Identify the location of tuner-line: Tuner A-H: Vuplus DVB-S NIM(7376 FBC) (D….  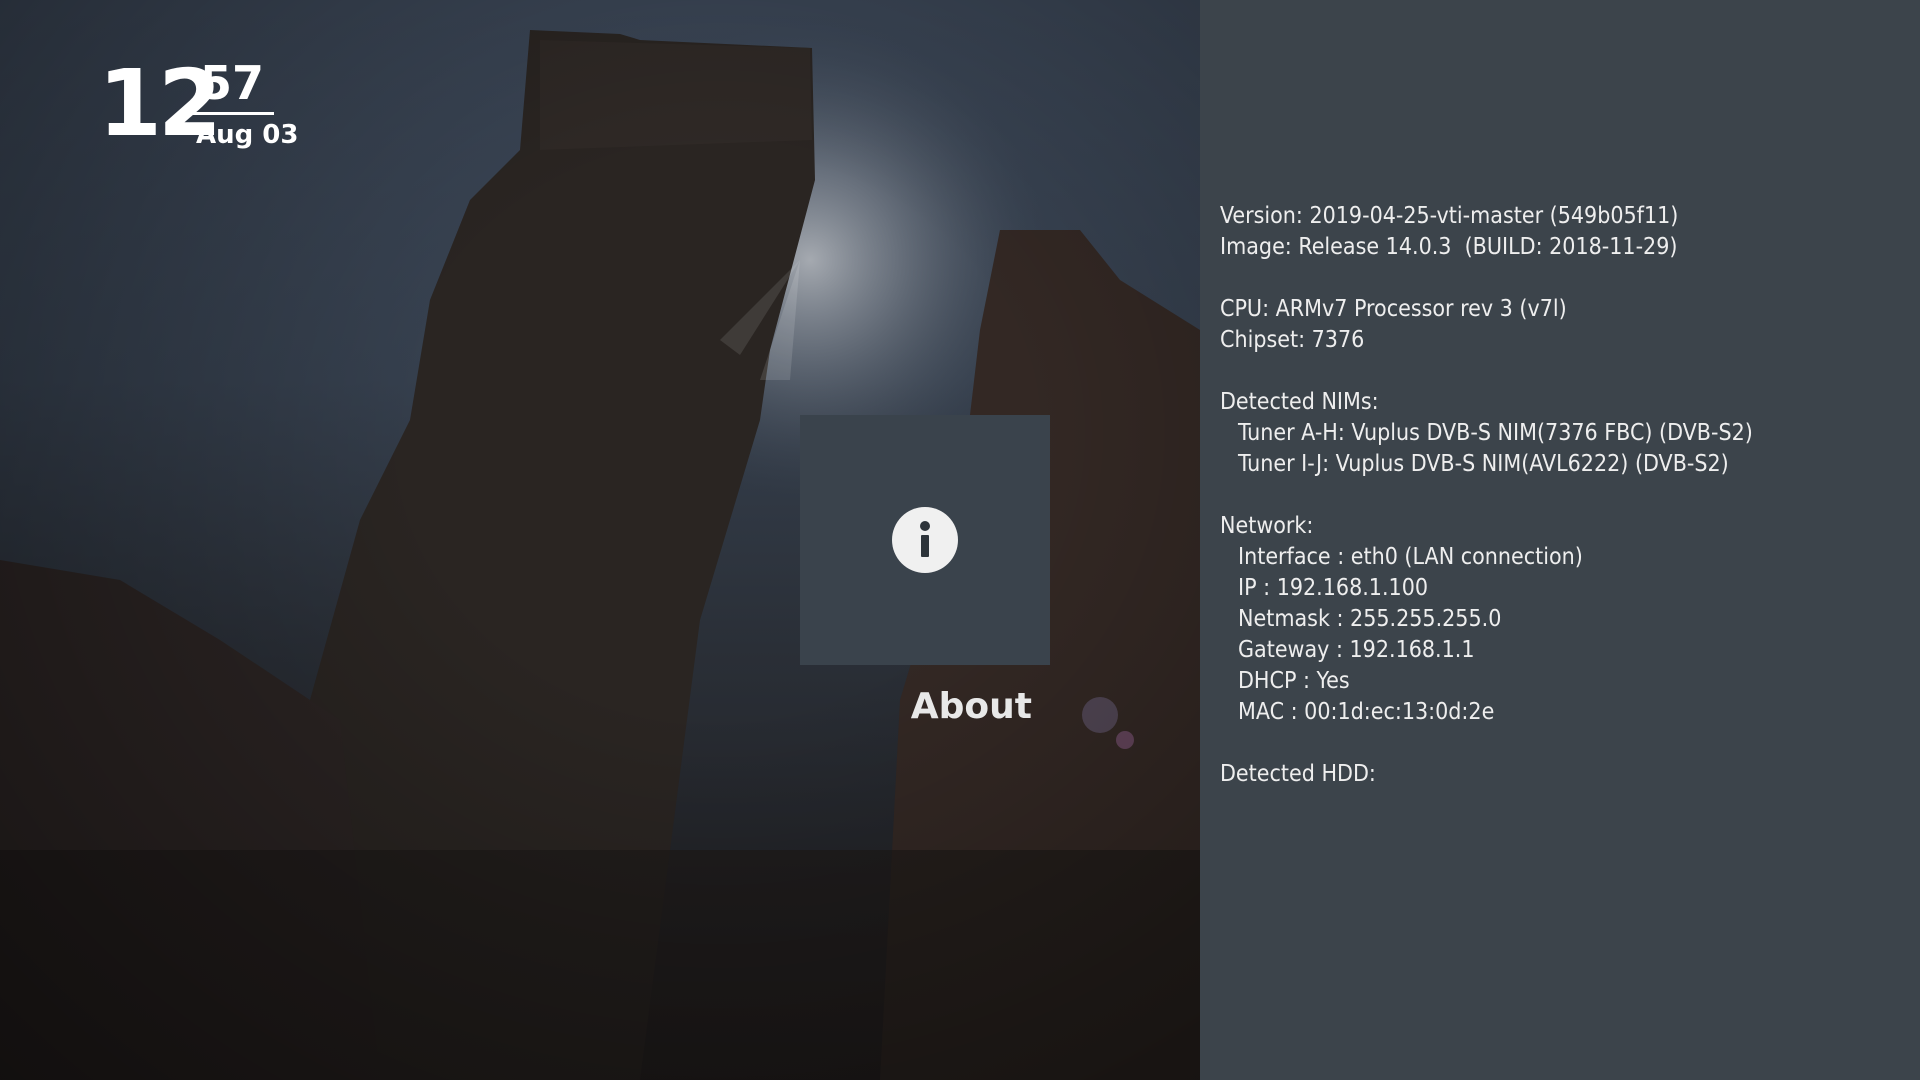
(1495, 433).